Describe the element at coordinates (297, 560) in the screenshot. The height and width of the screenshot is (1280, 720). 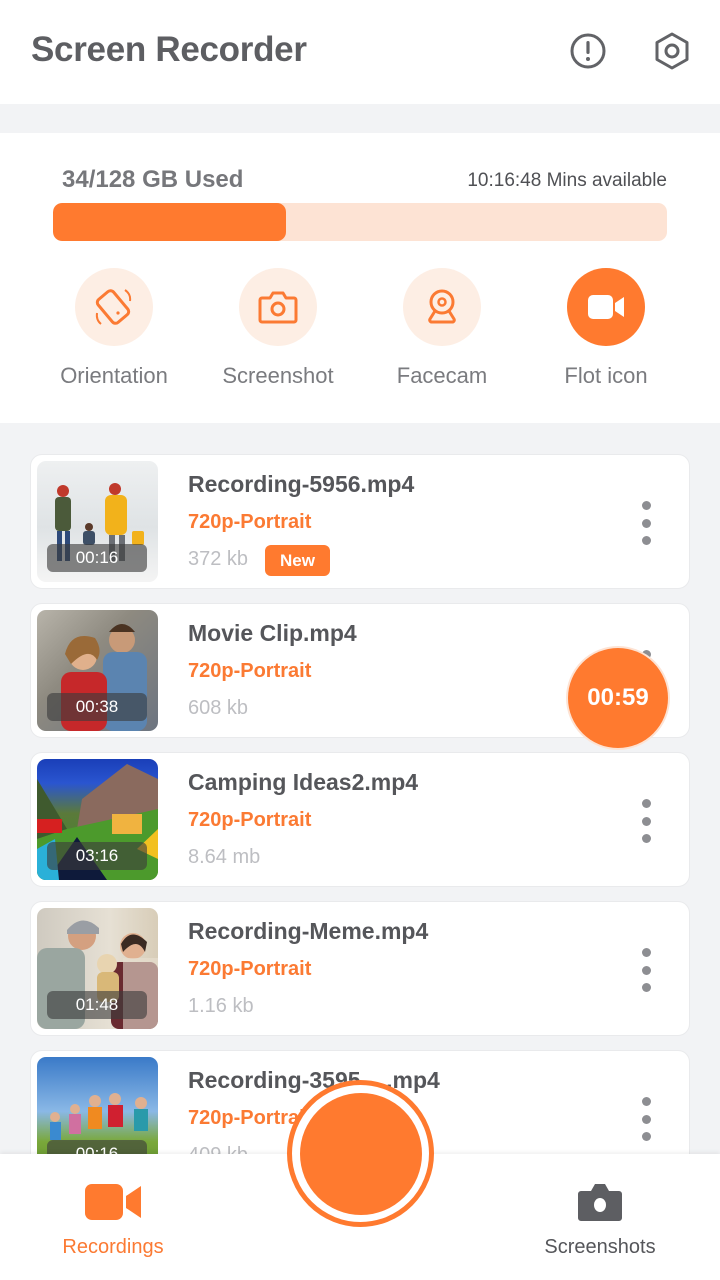
I see `new-badge: New` at that location.